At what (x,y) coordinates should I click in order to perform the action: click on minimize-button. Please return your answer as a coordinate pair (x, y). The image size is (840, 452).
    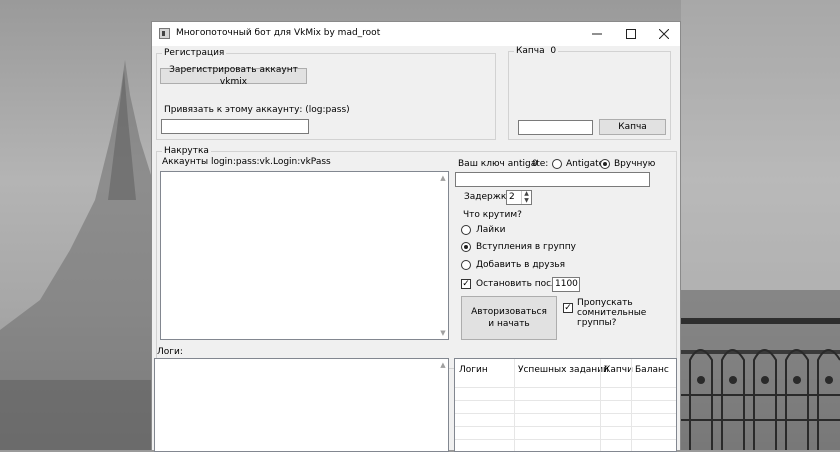
    Looking at the image, I should click on (597, 34).